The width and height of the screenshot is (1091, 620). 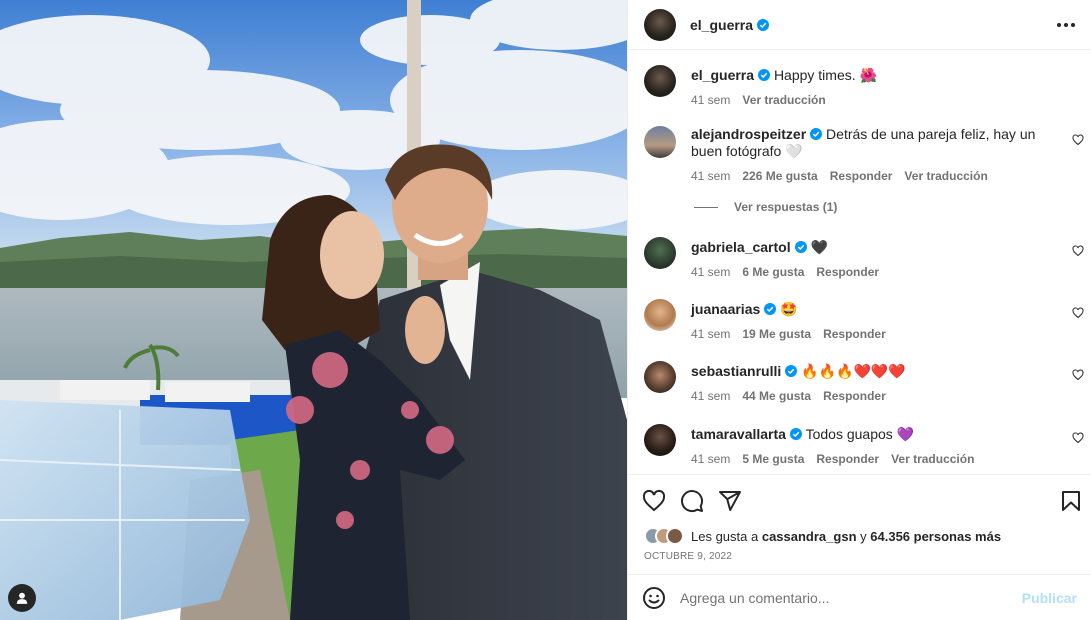 I want to click on post-date: OCTUBRE 9, 2022, so click(x=688, y=556).